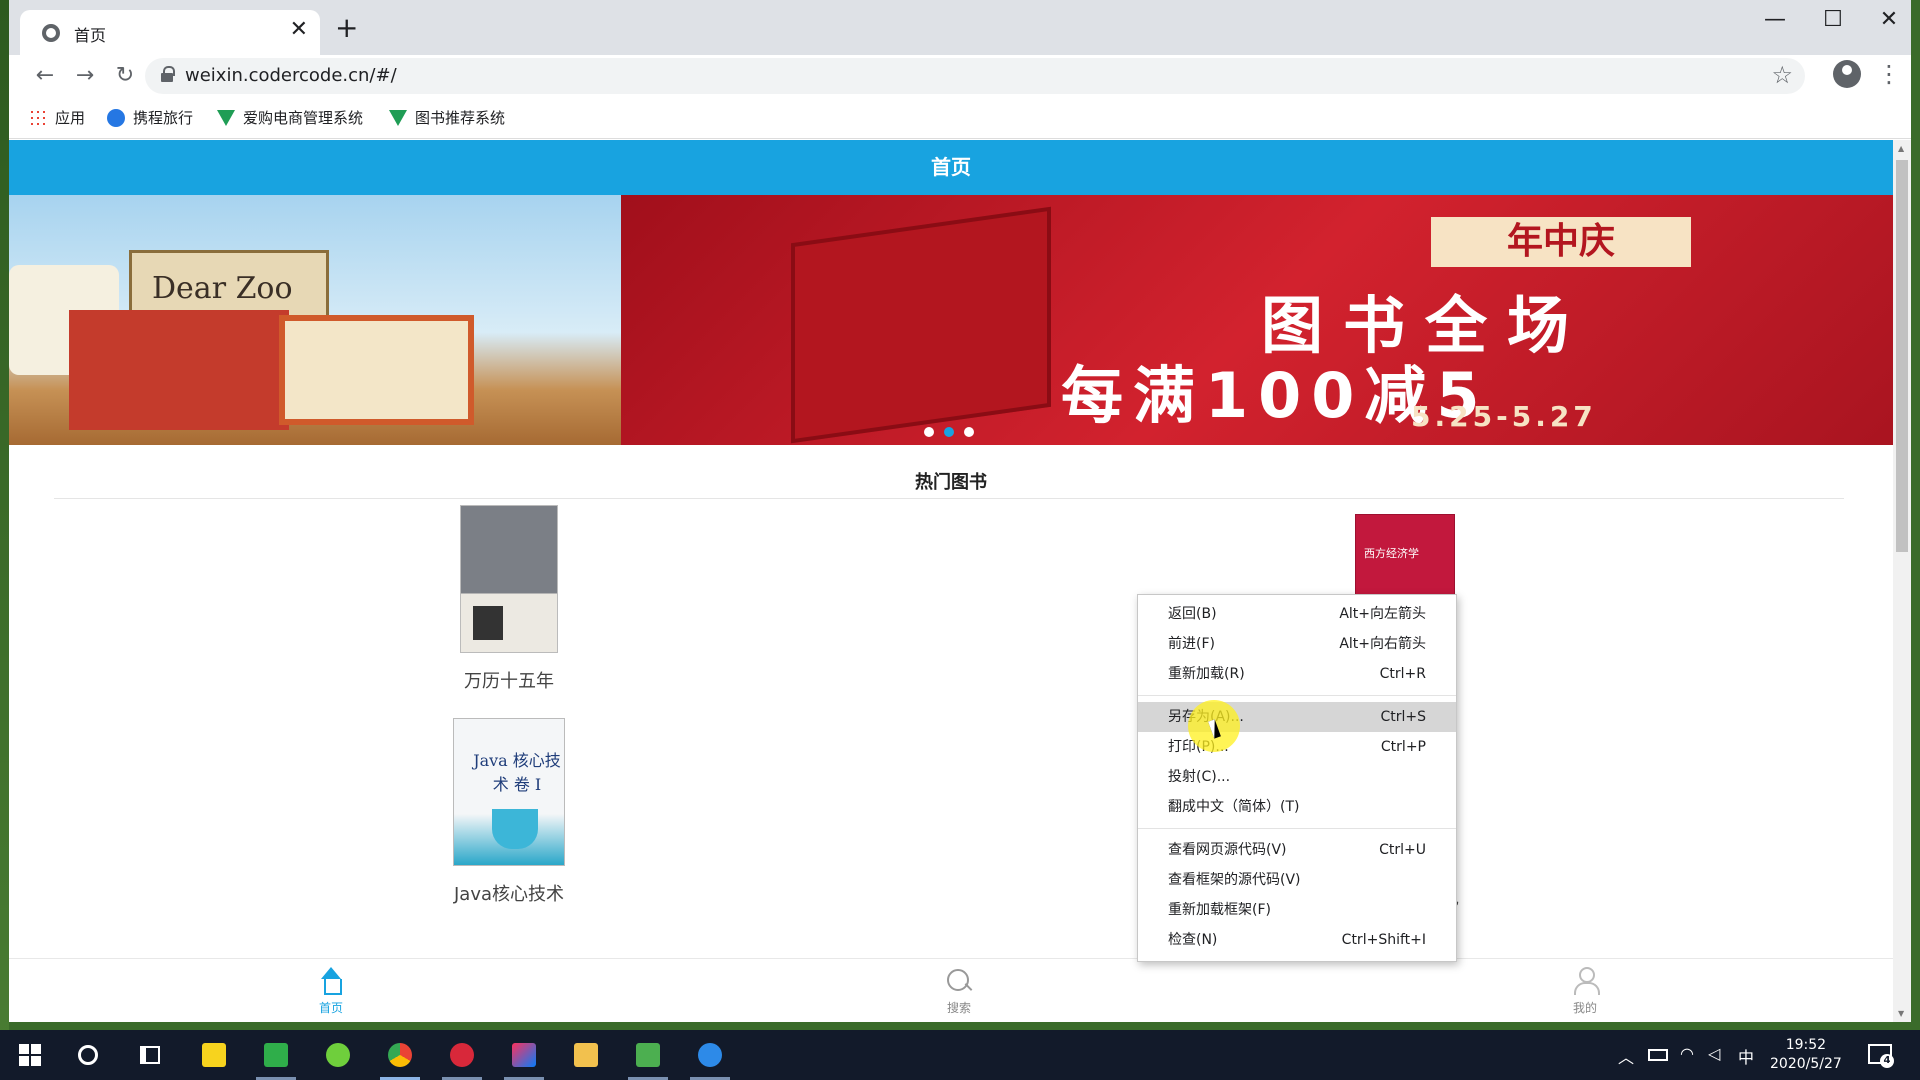 This screenshot has width=1920, height=1080. I want to click on book-card: 西方经济学, so click(1405, 555).